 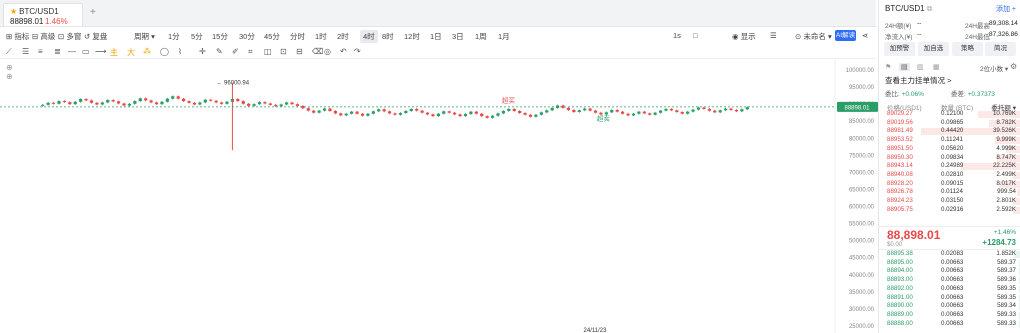 I want to click on ask-row: 89029.27 0.12100 10.769K, so click(x=949, y=114).